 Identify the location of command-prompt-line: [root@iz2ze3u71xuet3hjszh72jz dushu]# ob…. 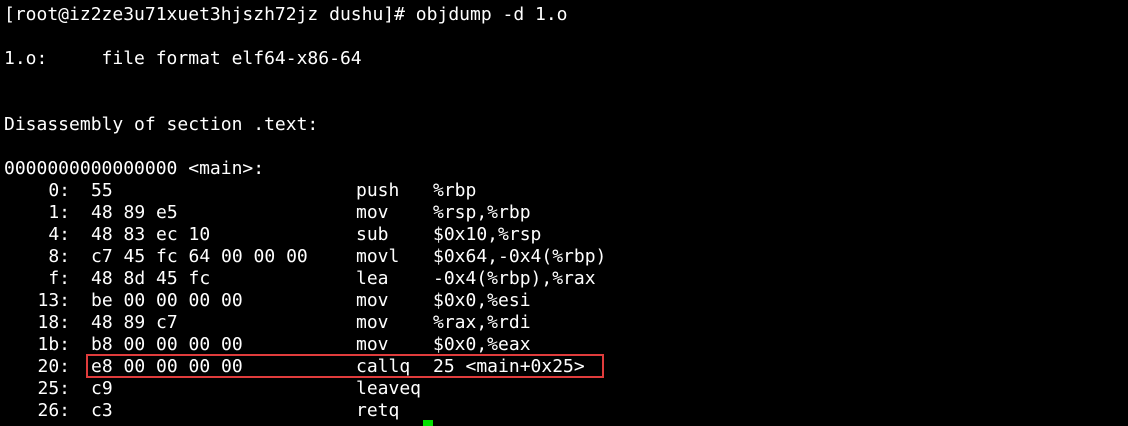
(286, 14).